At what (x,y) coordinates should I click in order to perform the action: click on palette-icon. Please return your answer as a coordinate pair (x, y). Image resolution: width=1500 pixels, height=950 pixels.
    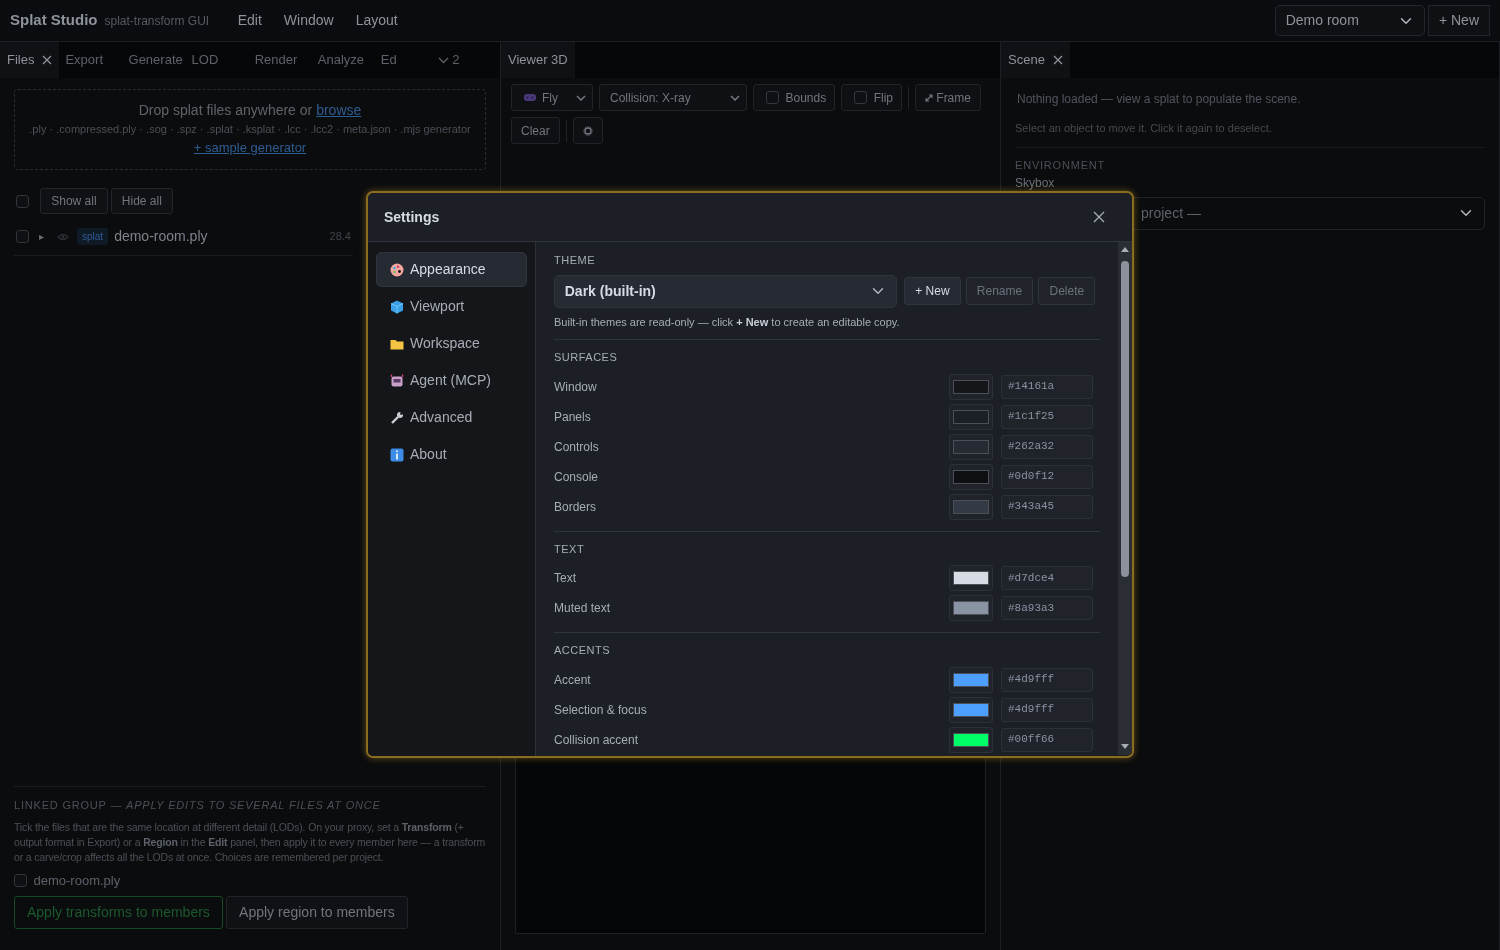
    Looking at the image, I should click on (397, 269).